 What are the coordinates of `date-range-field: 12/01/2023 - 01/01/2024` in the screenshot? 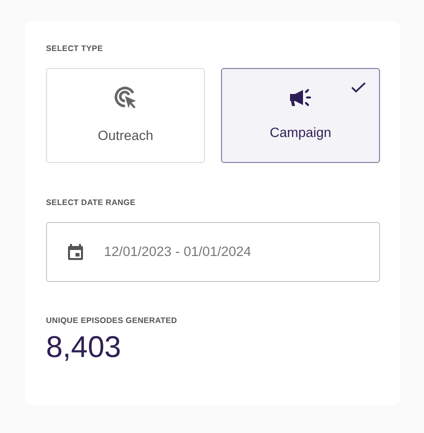 It's located at (213, 252).